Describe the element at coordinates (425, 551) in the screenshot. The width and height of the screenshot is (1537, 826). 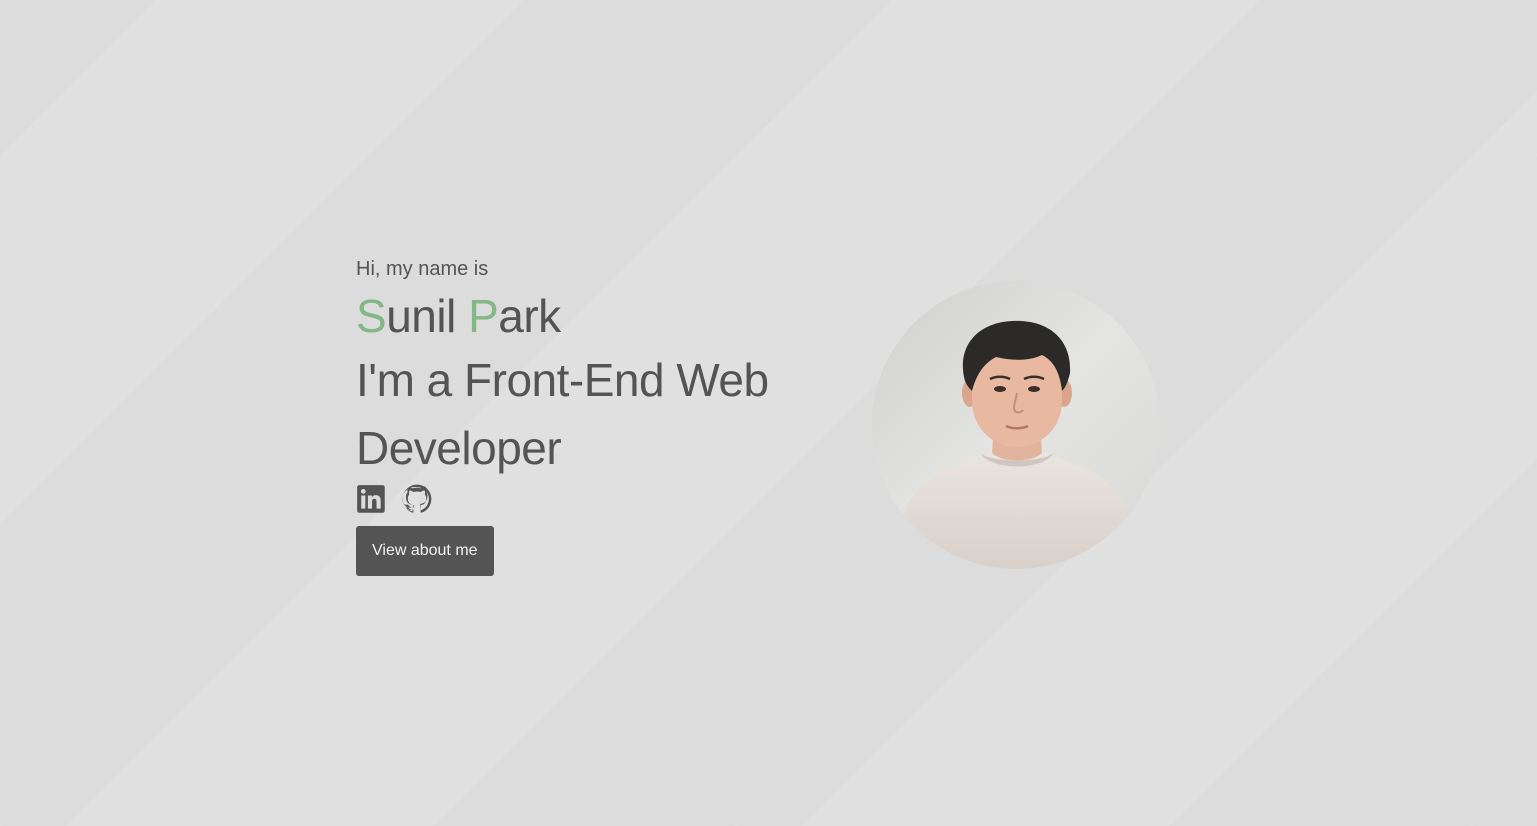
I see `view-about-me-button: View about me` at that location.